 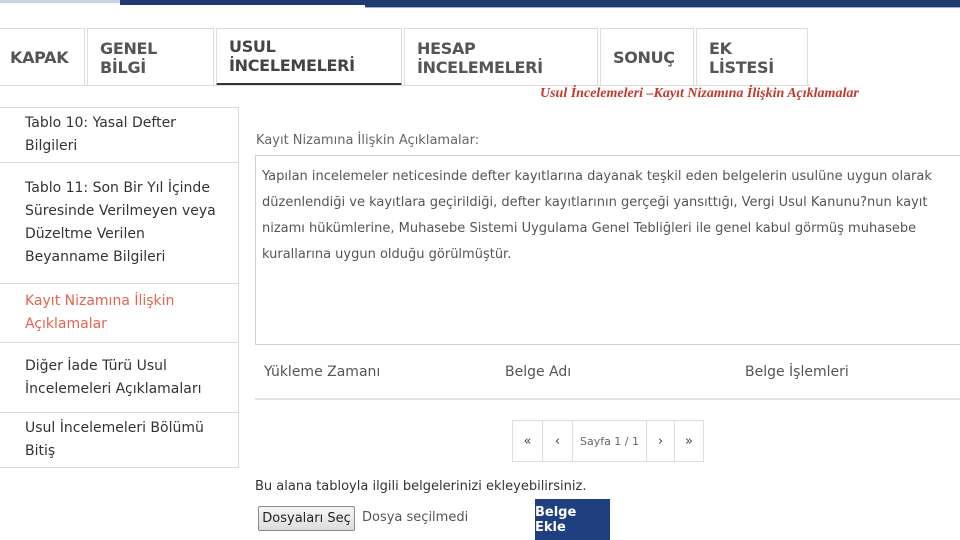 I want to click on tab-sonuc: SONUÇ, so click(x=647, y=57).